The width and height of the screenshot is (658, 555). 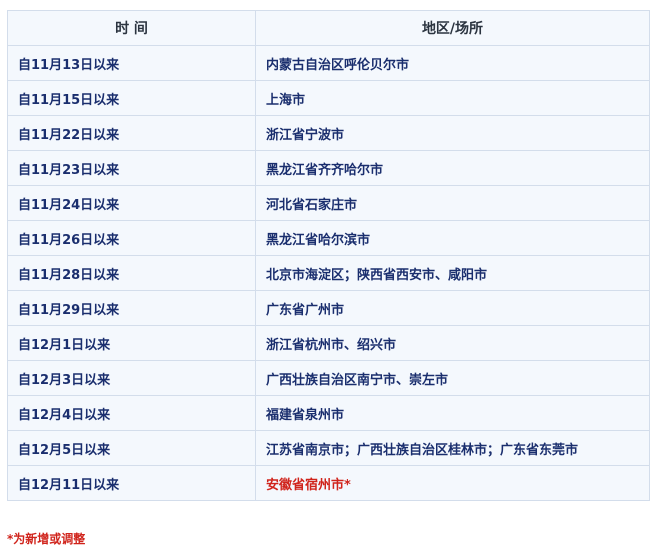 I want to click on row-time: 自11月22日以来, so click(x=131, y=133).